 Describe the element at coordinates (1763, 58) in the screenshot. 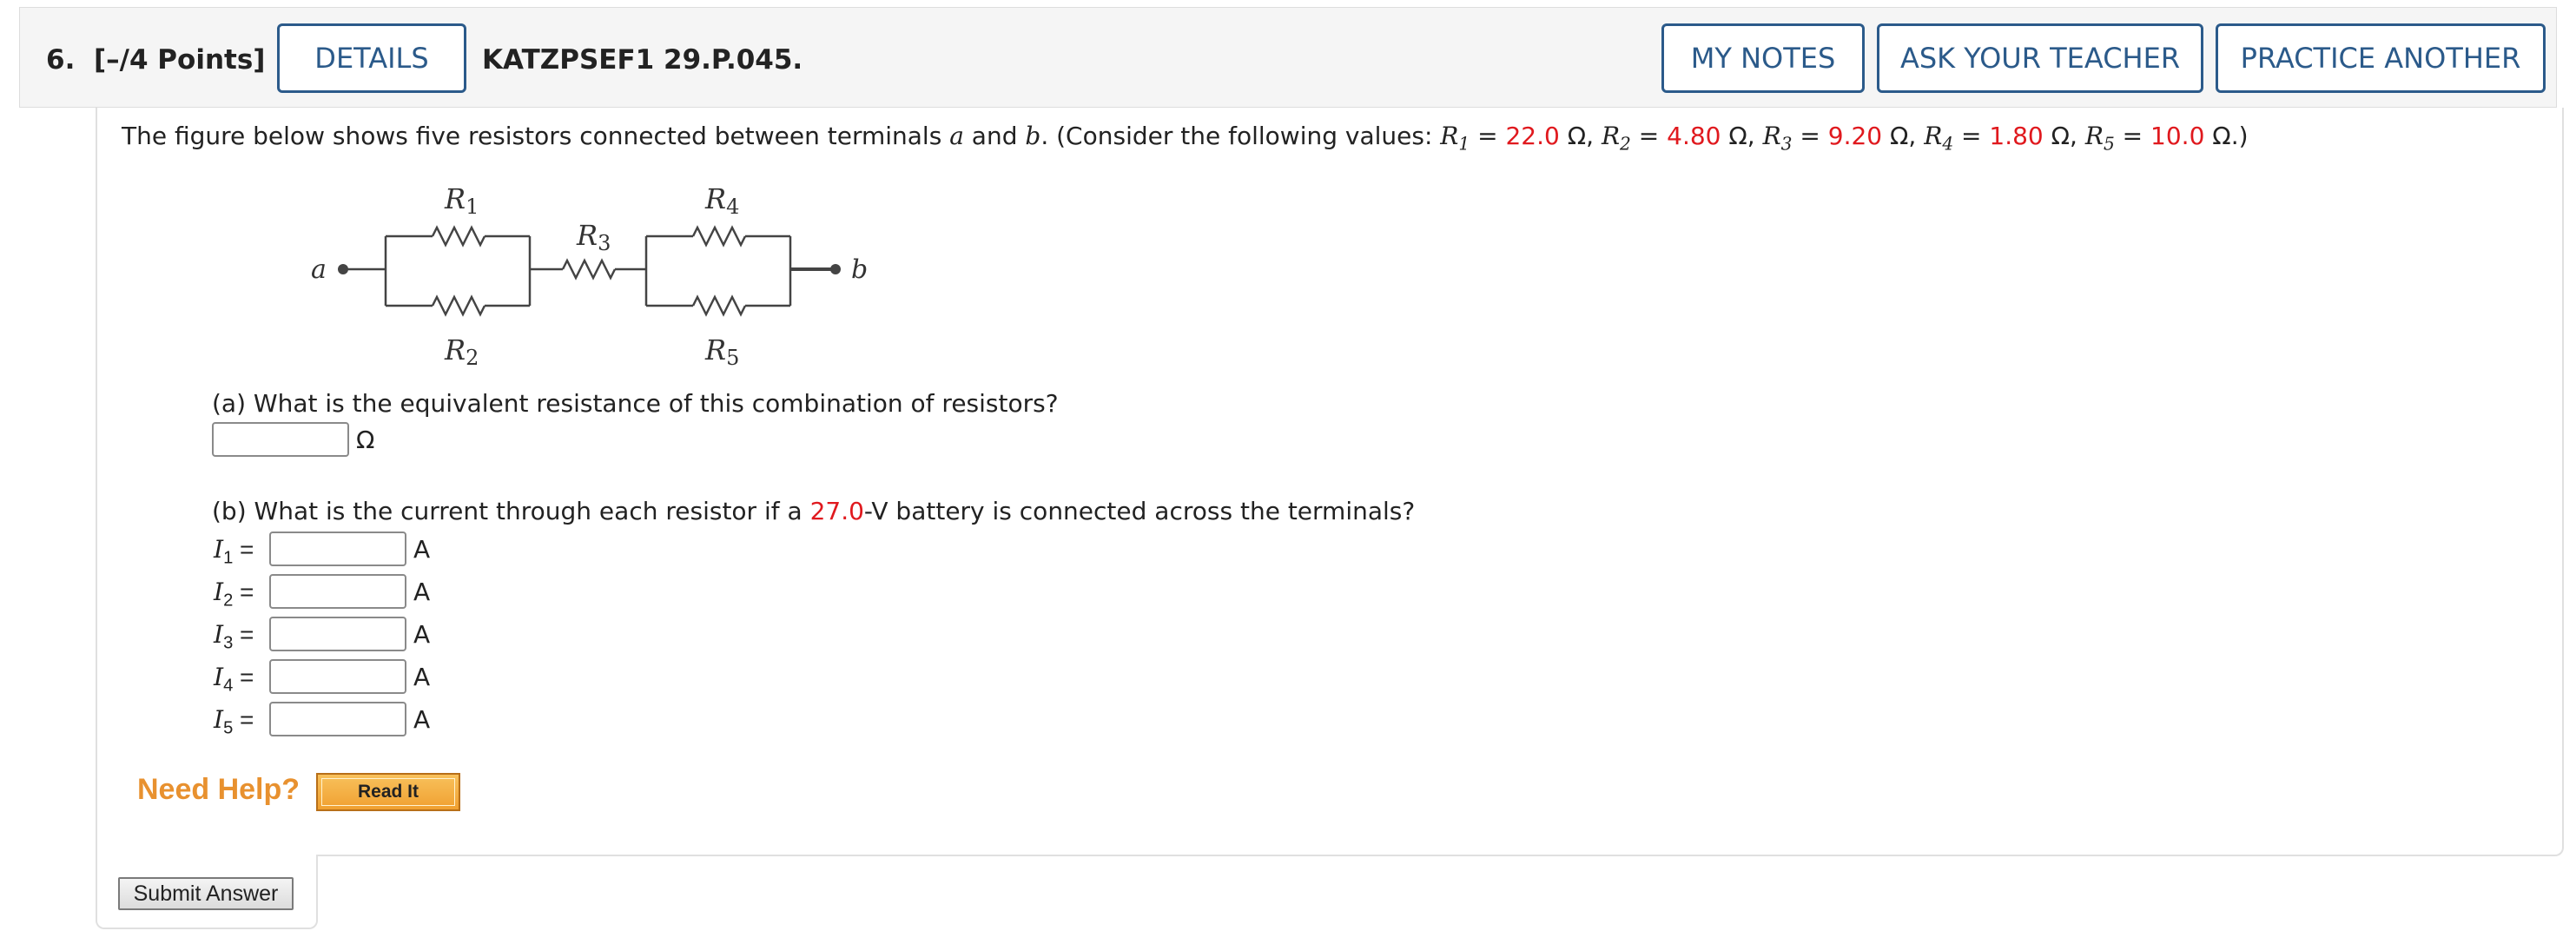

I see `my-notes-button: MY NOTES` at that location.